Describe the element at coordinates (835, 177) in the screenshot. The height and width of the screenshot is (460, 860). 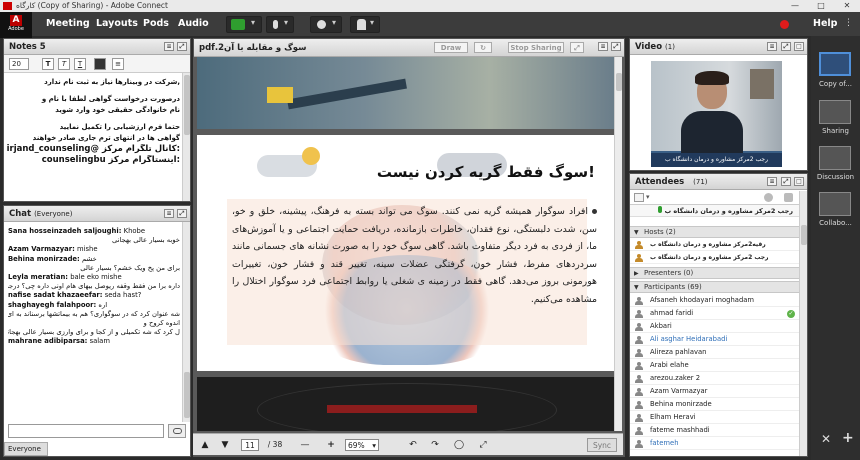
I see `layout-label: Discussion` at that location.